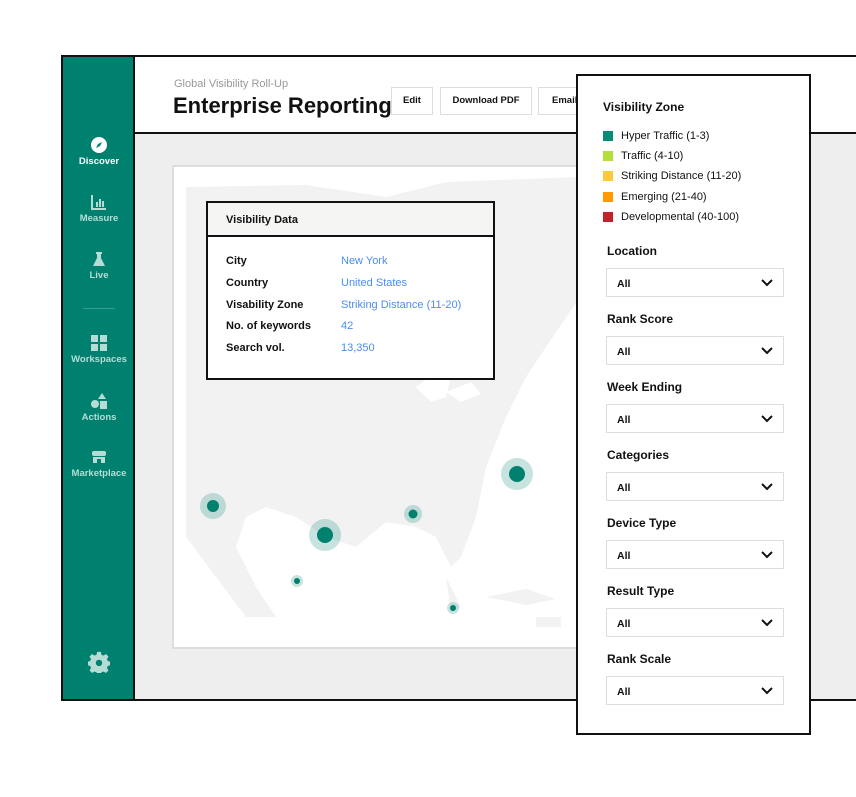 The image size is (856, 797). What do you see at coordinates (350, 220) in the screenshot?
I see `tooltip-title: Visibility Data` at bounding box center [350, 220].